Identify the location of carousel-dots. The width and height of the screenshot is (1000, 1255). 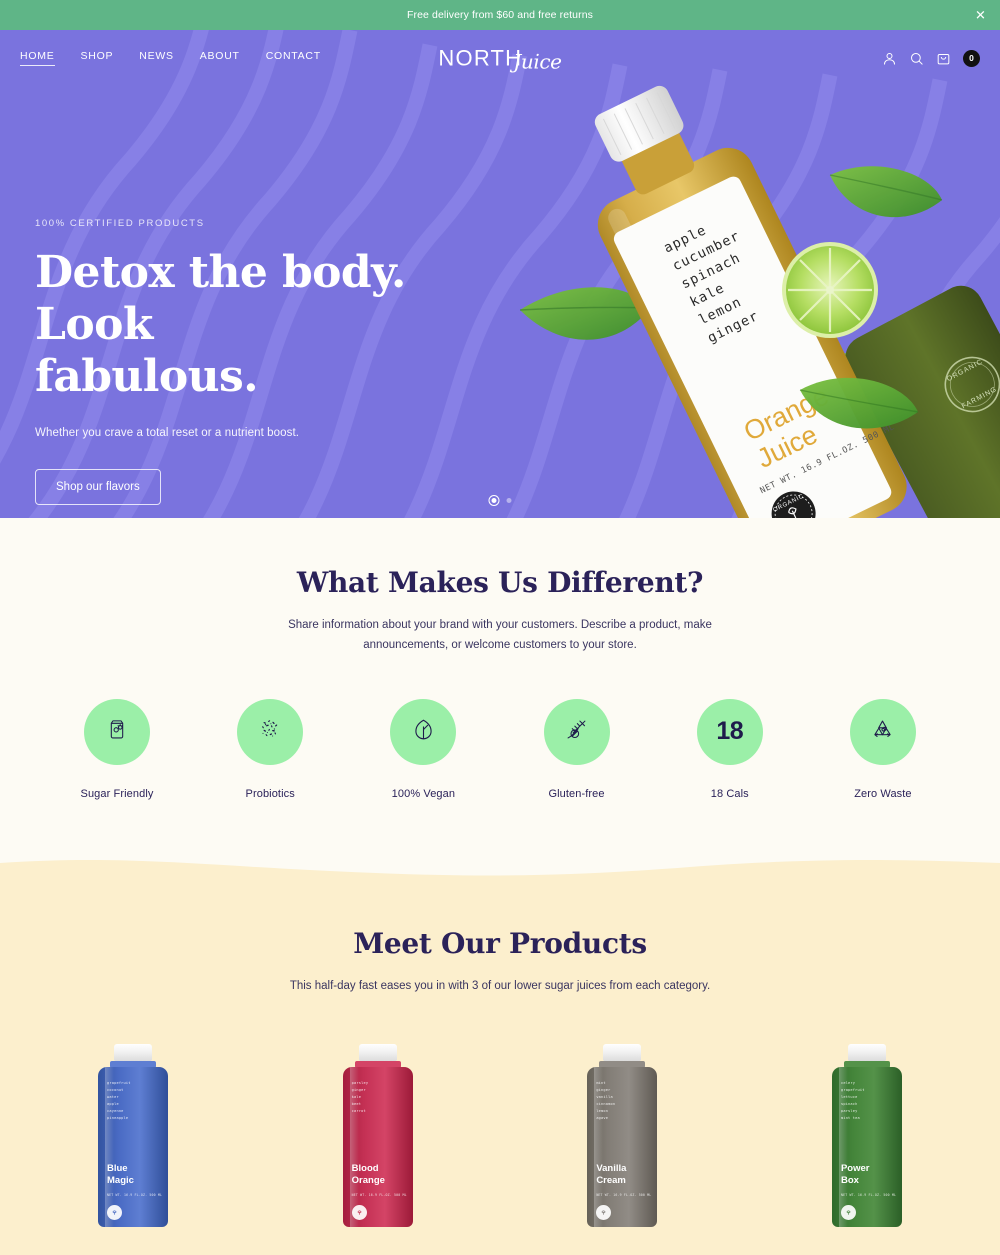
(500, 500).